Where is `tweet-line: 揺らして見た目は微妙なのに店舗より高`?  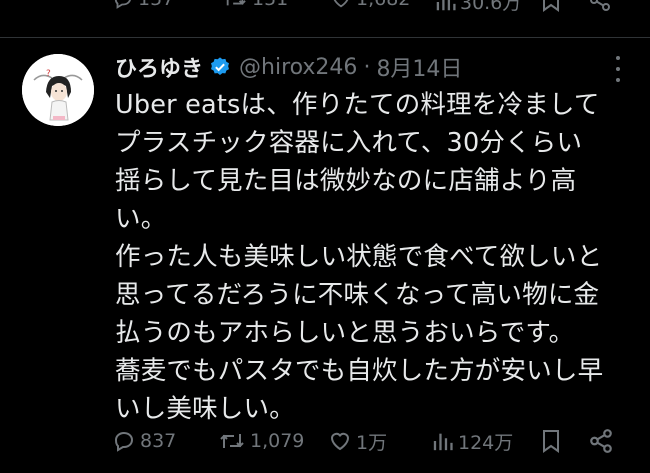 tweet-line: 揺らして見た目は微妙なのに店舗より高 is located at coordinates (346, 181).